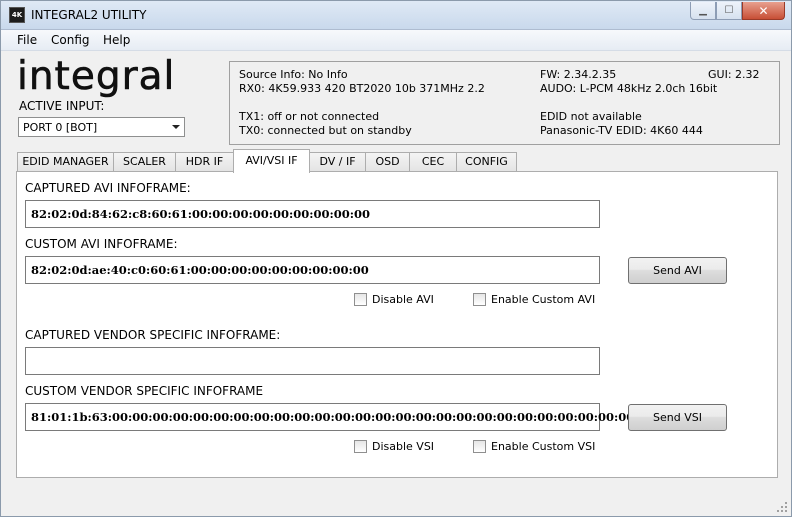  What do you see at coordinates (403, 446) in the screenshot?
I see `disable-vsi-label: Disable VSI` at bounding box center [403, 446].